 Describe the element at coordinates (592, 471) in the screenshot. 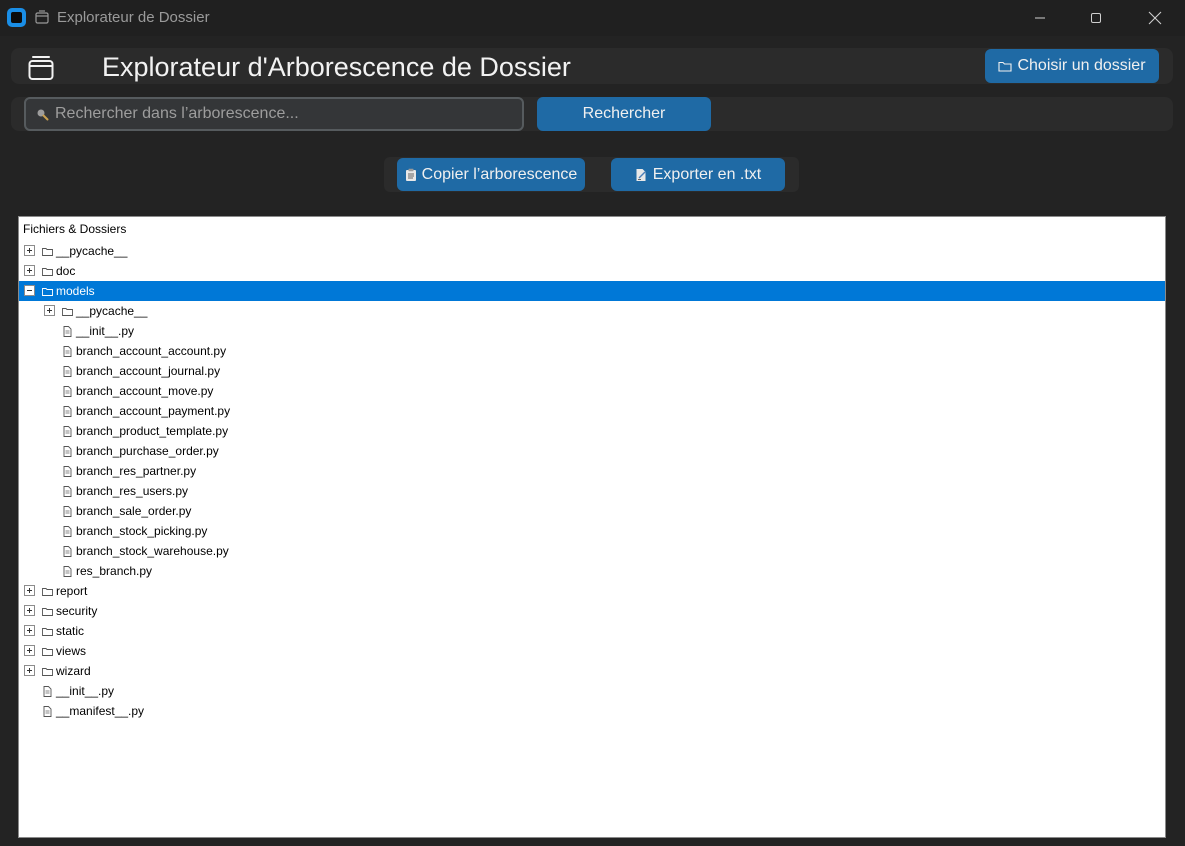

I see `tree-file-row: branch_res_partner.py` at that location.